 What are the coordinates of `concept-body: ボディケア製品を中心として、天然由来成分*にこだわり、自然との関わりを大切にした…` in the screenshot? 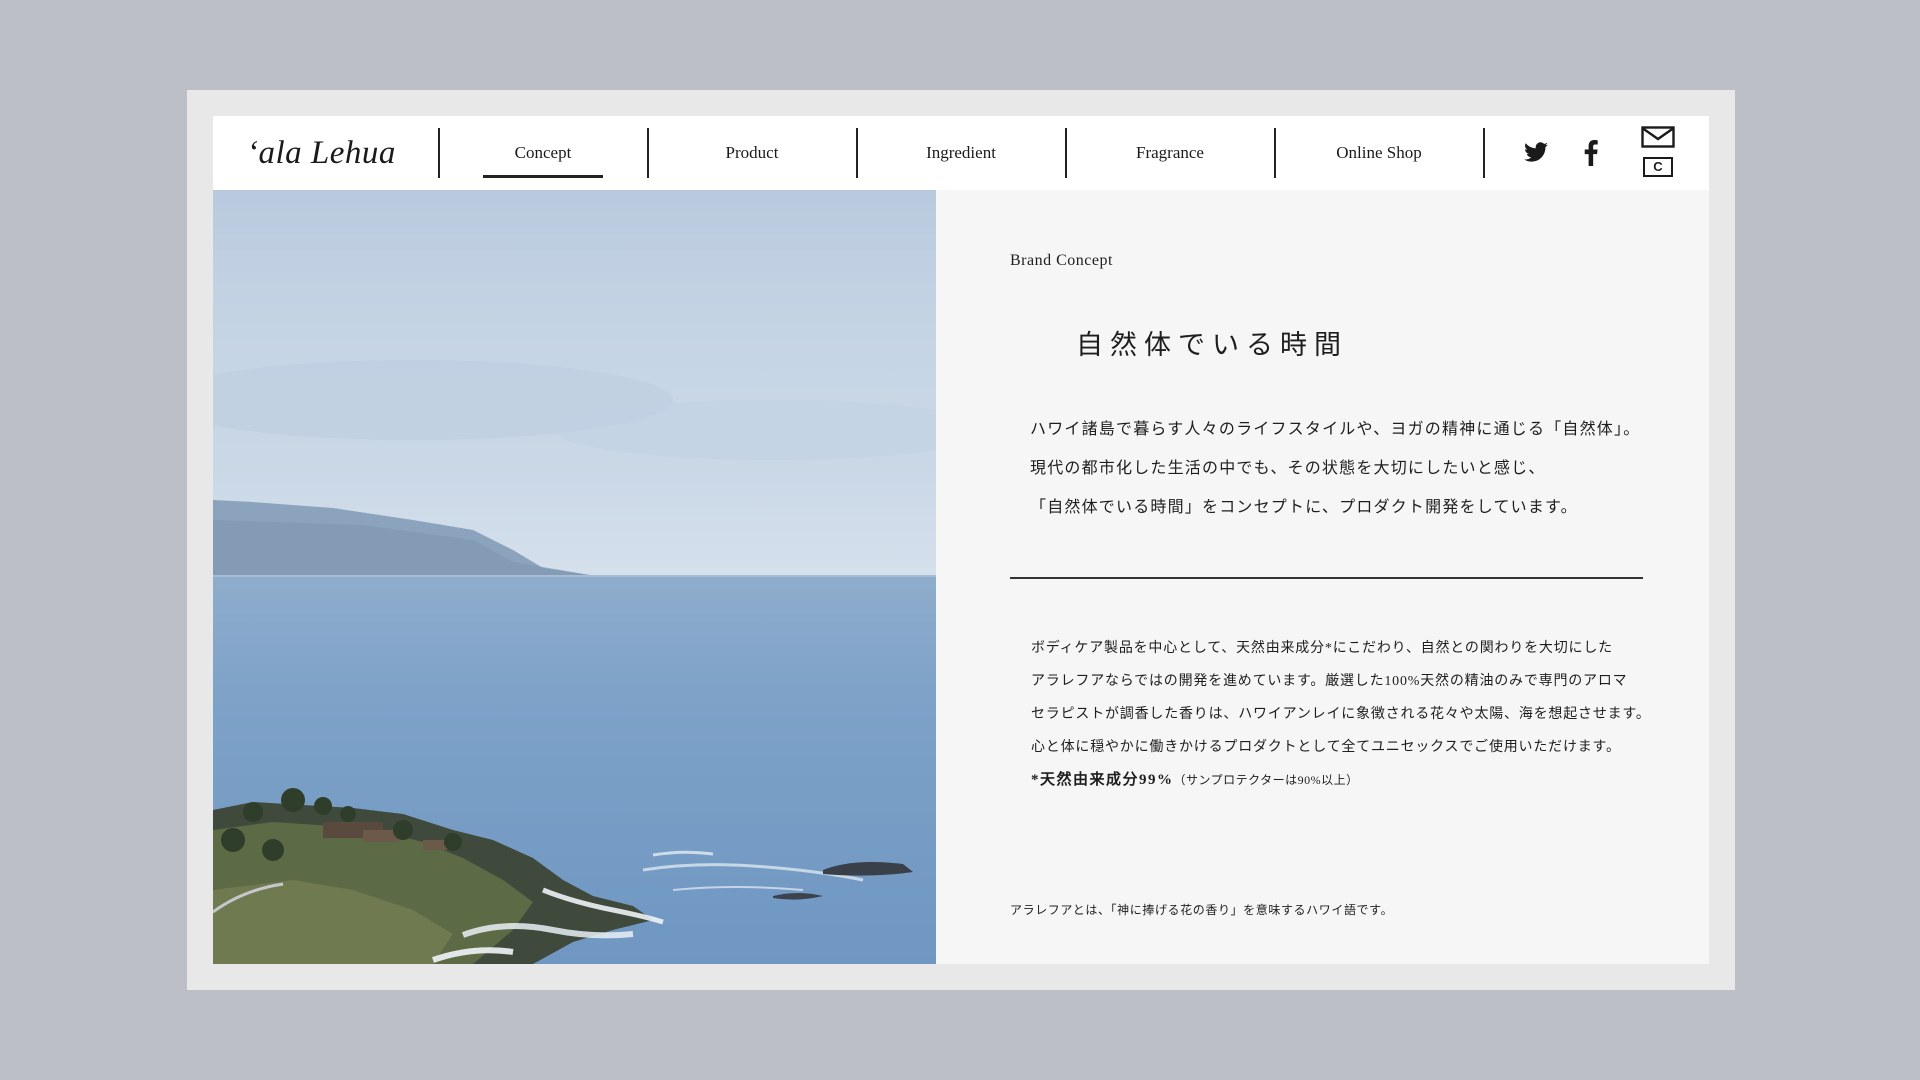 It's located at (1341, 714).